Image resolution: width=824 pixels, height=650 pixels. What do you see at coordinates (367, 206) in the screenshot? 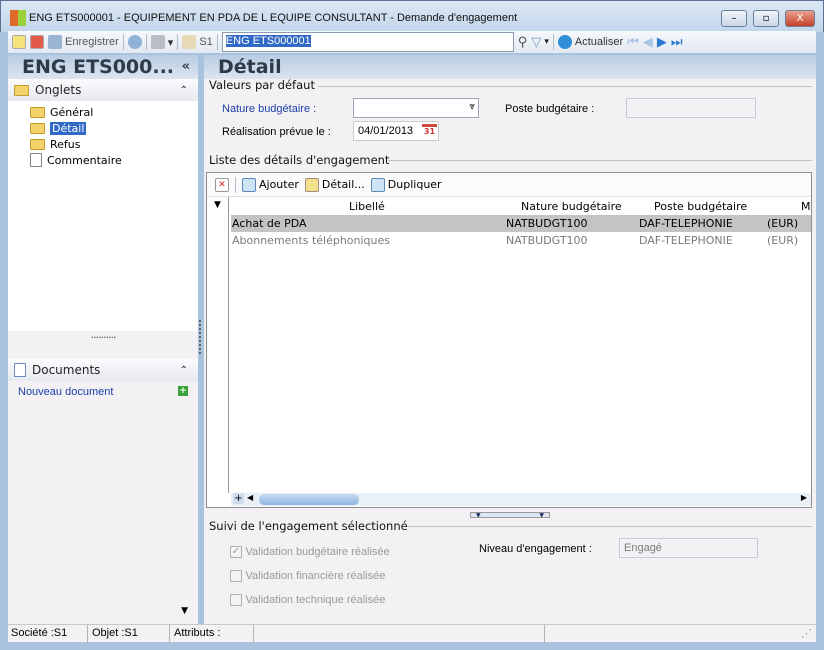
I see `column-header-libelle: Libellé` at bounding box center [367, 206].